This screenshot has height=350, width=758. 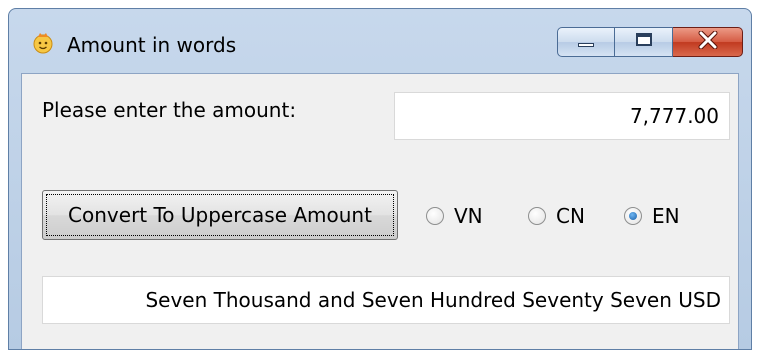 I want to click on radio-vn: VN, so click(x=454, y=216).